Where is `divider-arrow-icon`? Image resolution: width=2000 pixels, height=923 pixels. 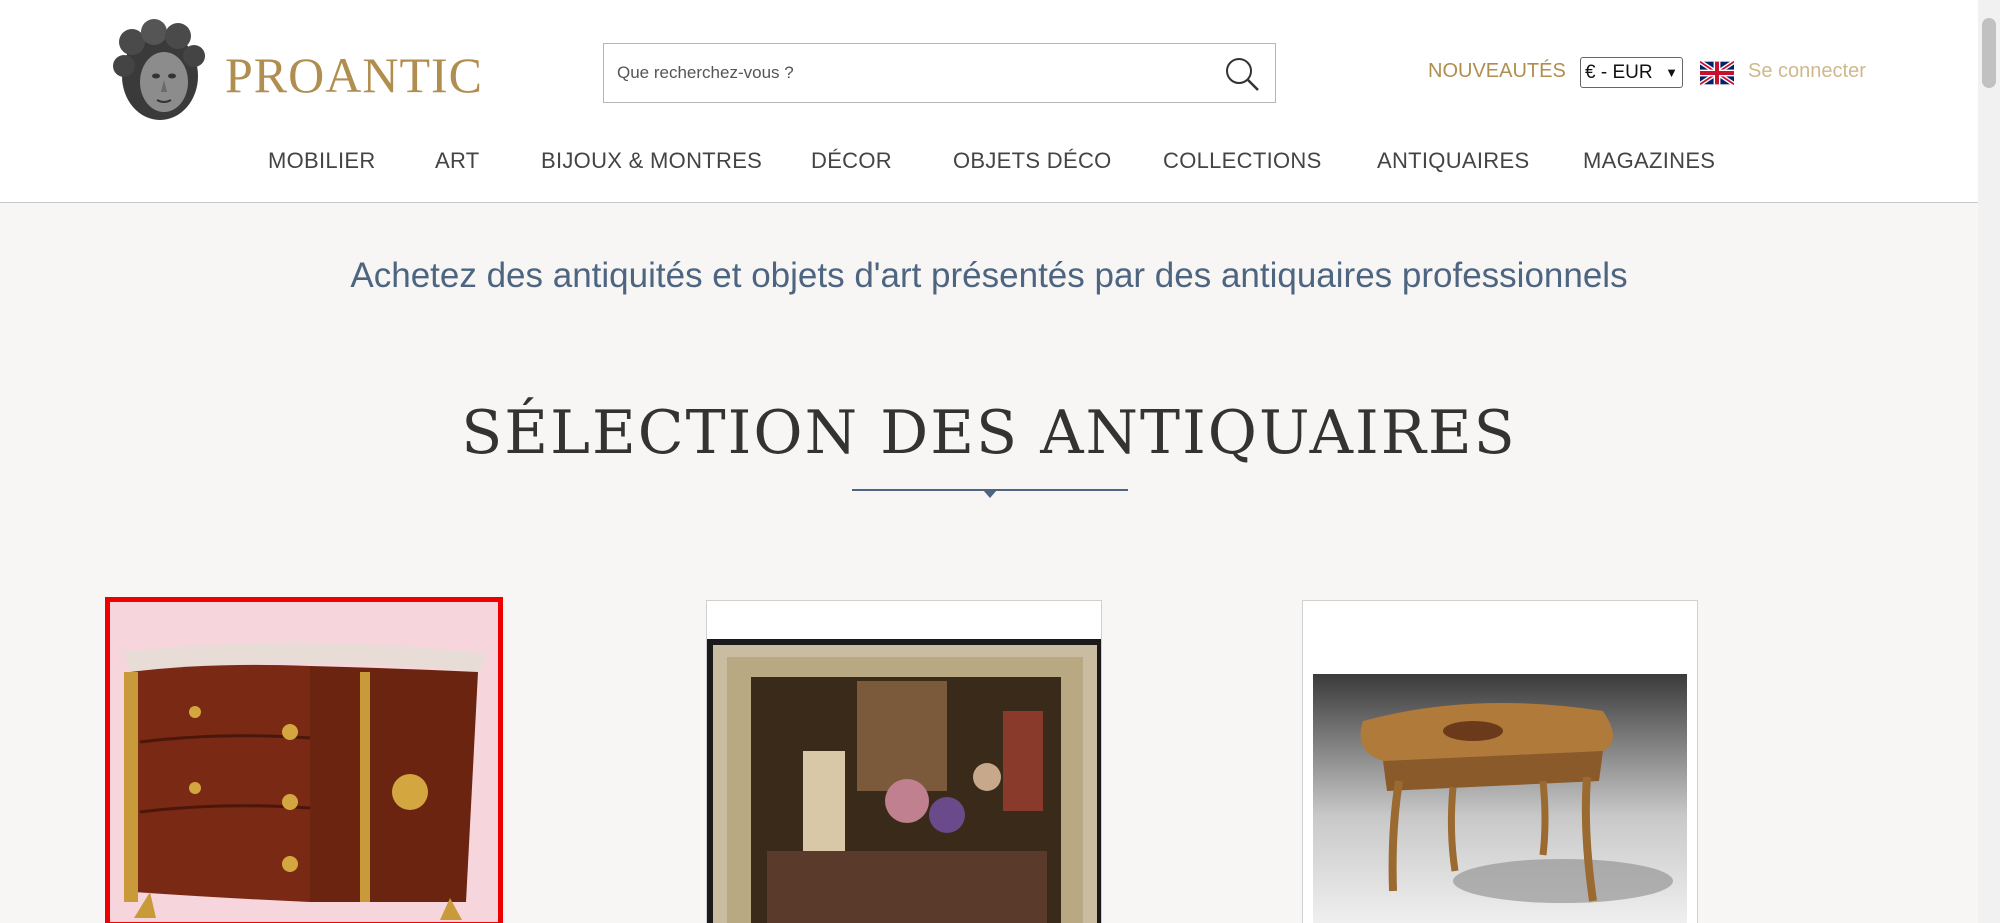 divider-arrow-icon is located at coordinates (990, 494).